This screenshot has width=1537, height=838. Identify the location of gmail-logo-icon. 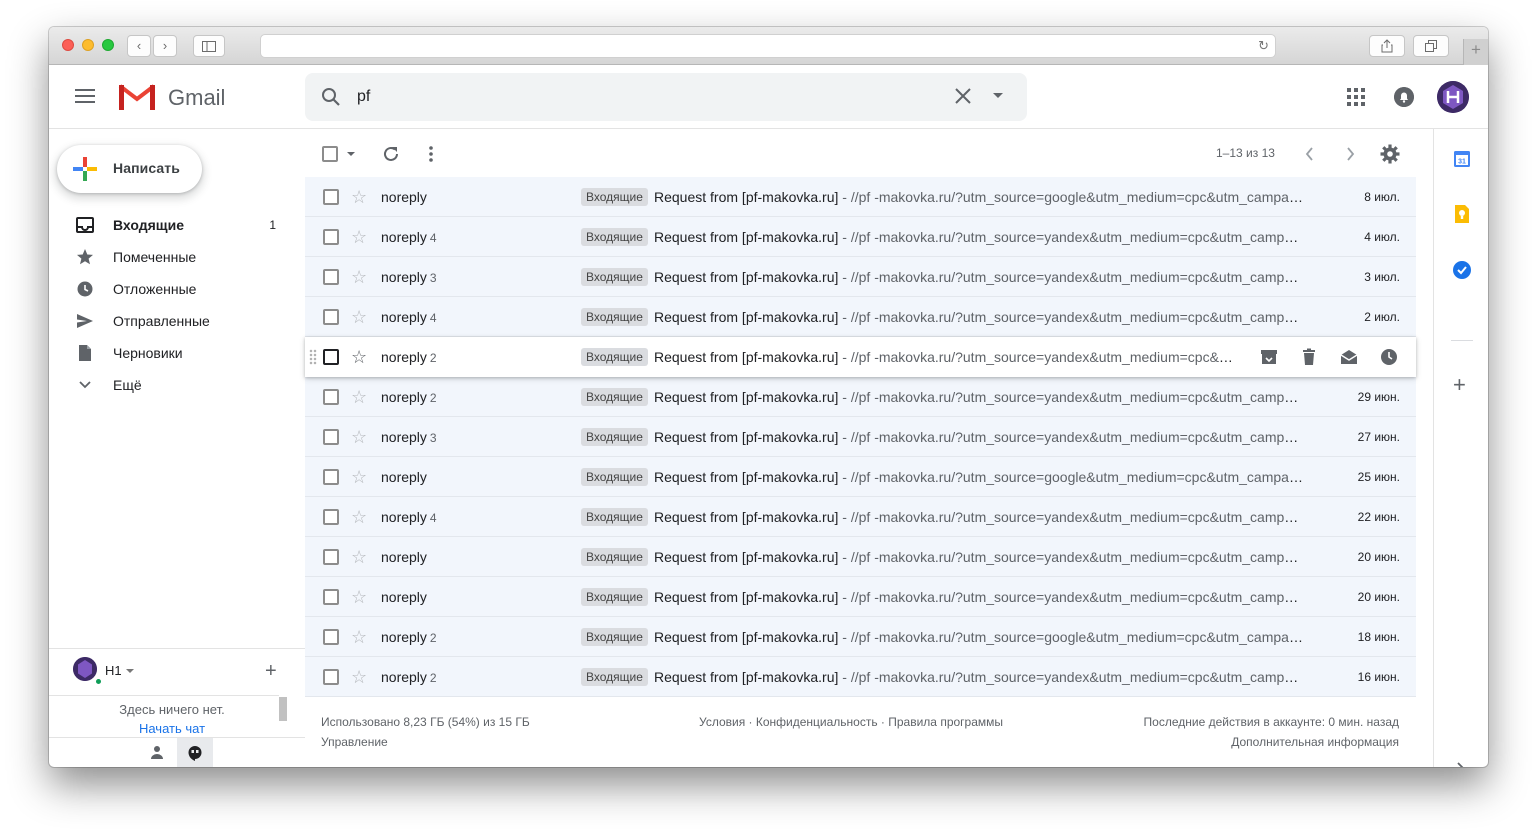
(137, 97).